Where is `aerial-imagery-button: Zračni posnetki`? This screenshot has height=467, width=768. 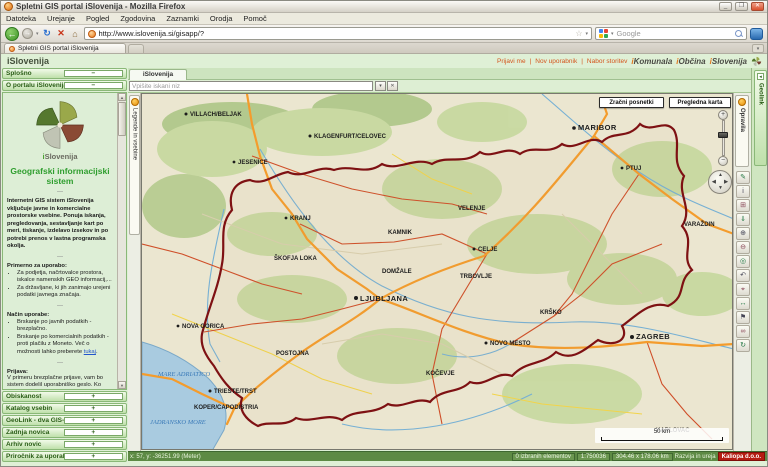 aerial-imagery-button: Zračni posnetki is located at coordinates (631, 102).